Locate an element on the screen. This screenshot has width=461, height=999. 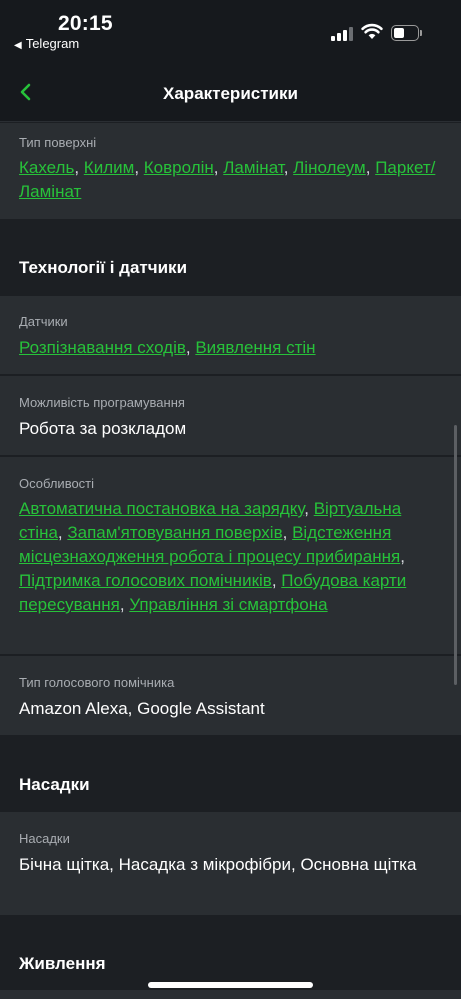
feature-link: Управління зі смартфона is located at coordinates (228, 604).